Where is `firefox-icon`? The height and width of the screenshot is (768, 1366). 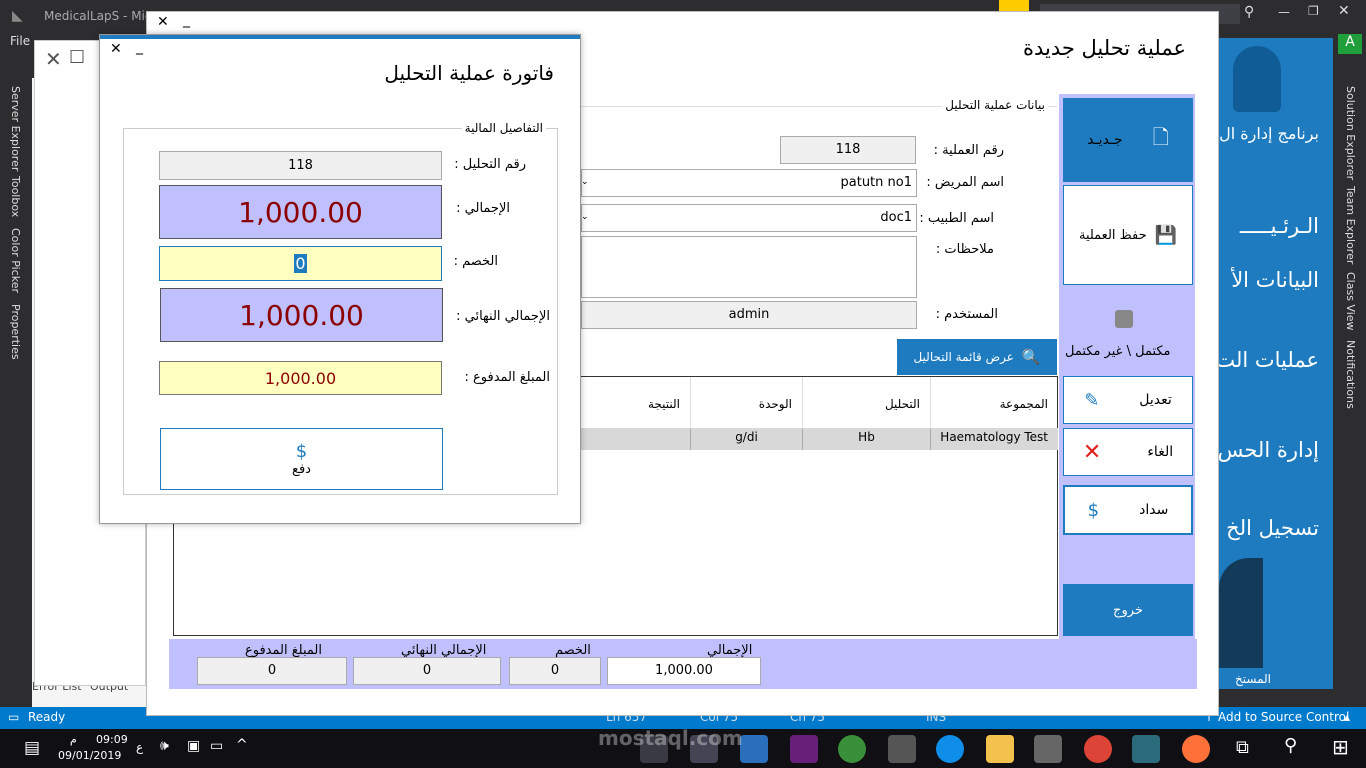
firefox-icon is located at coordinates (1196, 749).